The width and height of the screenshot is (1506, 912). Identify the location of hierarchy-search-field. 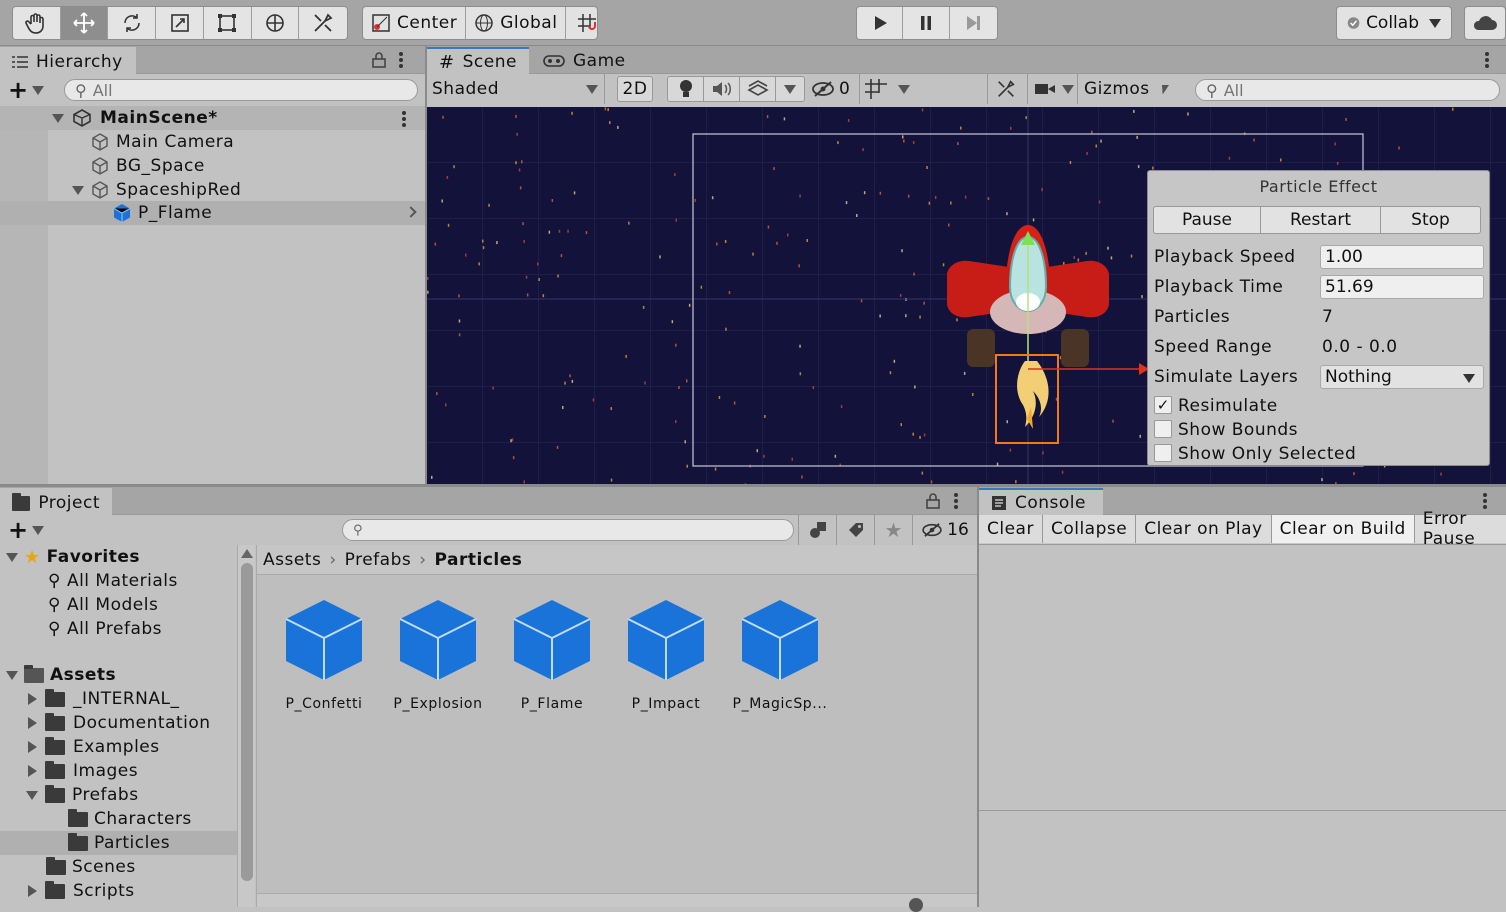
(229, 90).